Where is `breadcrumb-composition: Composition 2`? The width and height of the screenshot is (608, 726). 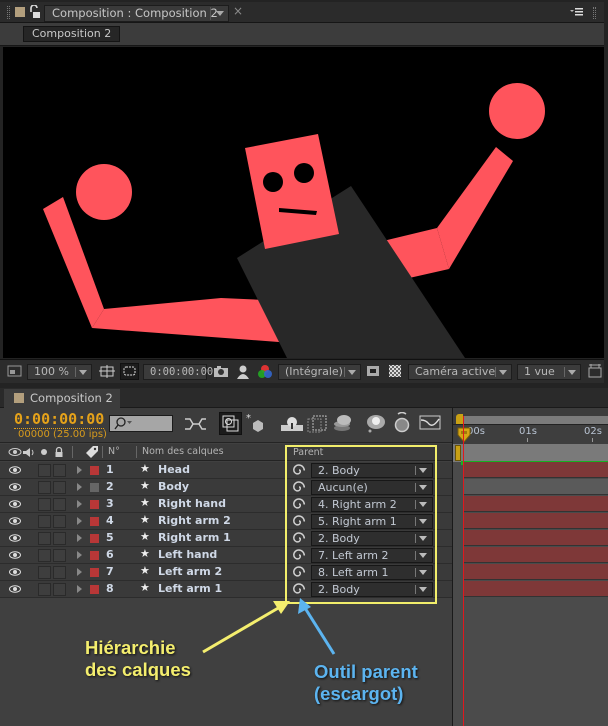 breadcrumb-composition: Composition 2 is located at coordinates (72, 34).